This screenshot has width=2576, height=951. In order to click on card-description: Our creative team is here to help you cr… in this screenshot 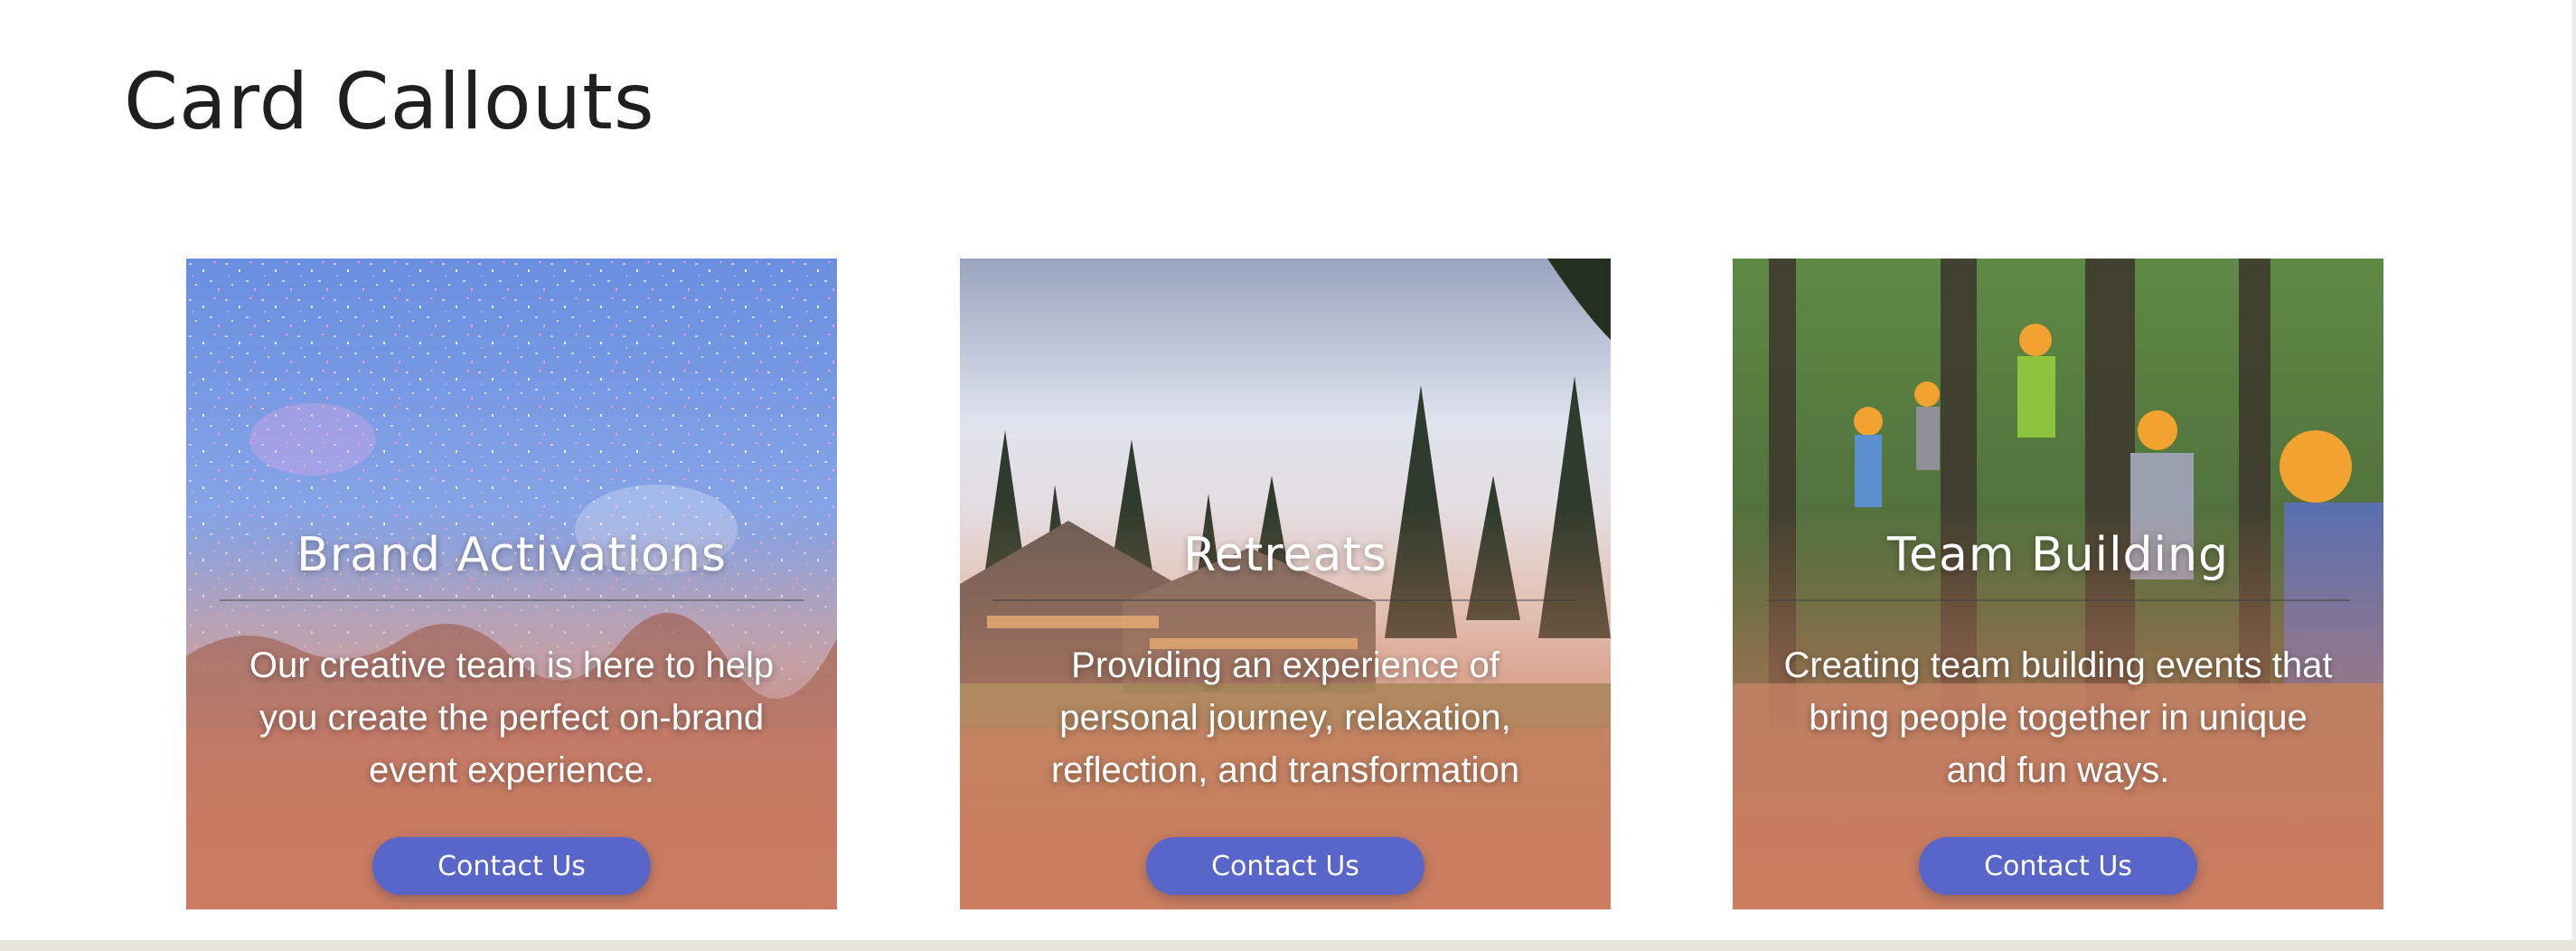, I will do `click(512, 718)`.